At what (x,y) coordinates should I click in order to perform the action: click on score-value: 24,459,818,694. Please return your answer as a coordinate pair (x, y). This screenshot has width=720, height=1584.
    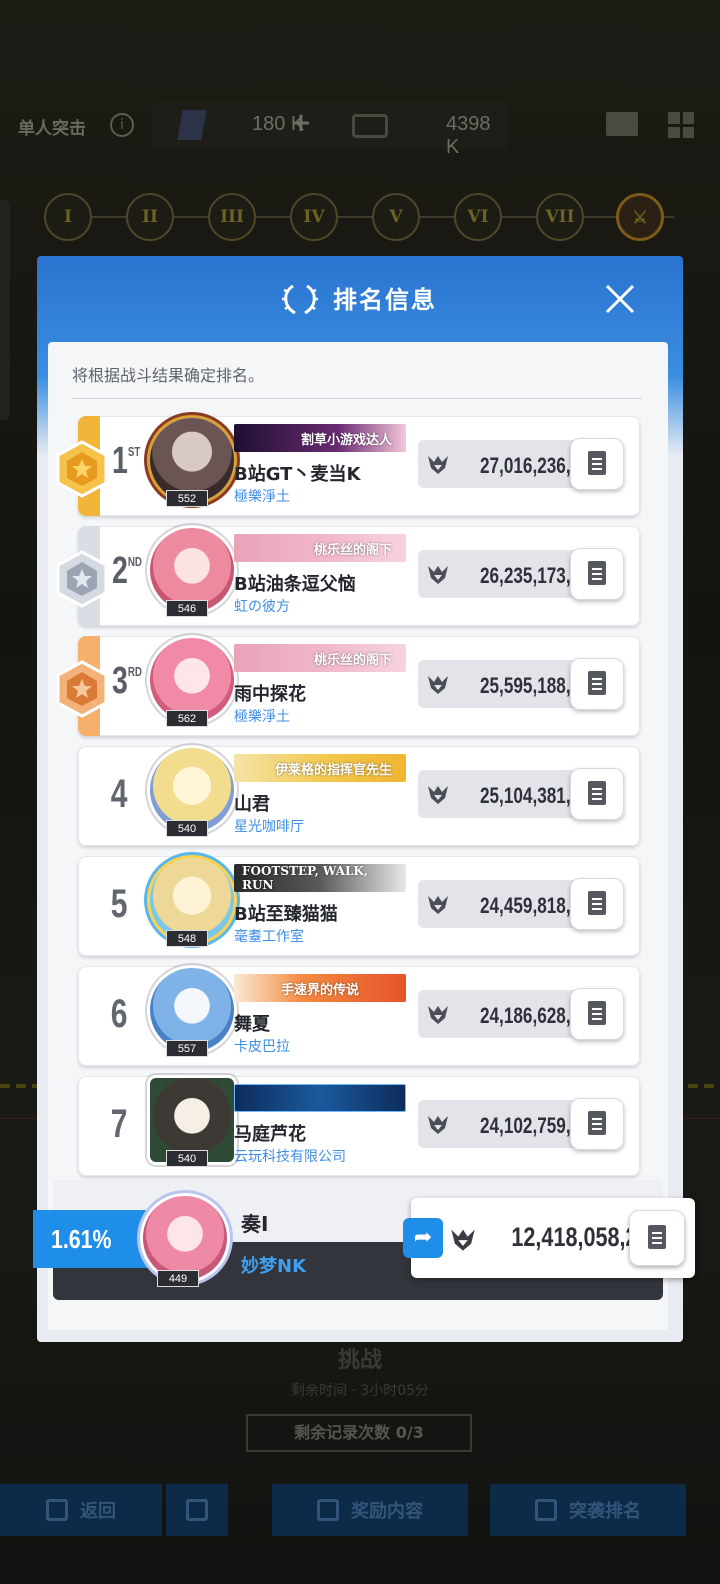
    Looking at the image, I should click on (539, 905).